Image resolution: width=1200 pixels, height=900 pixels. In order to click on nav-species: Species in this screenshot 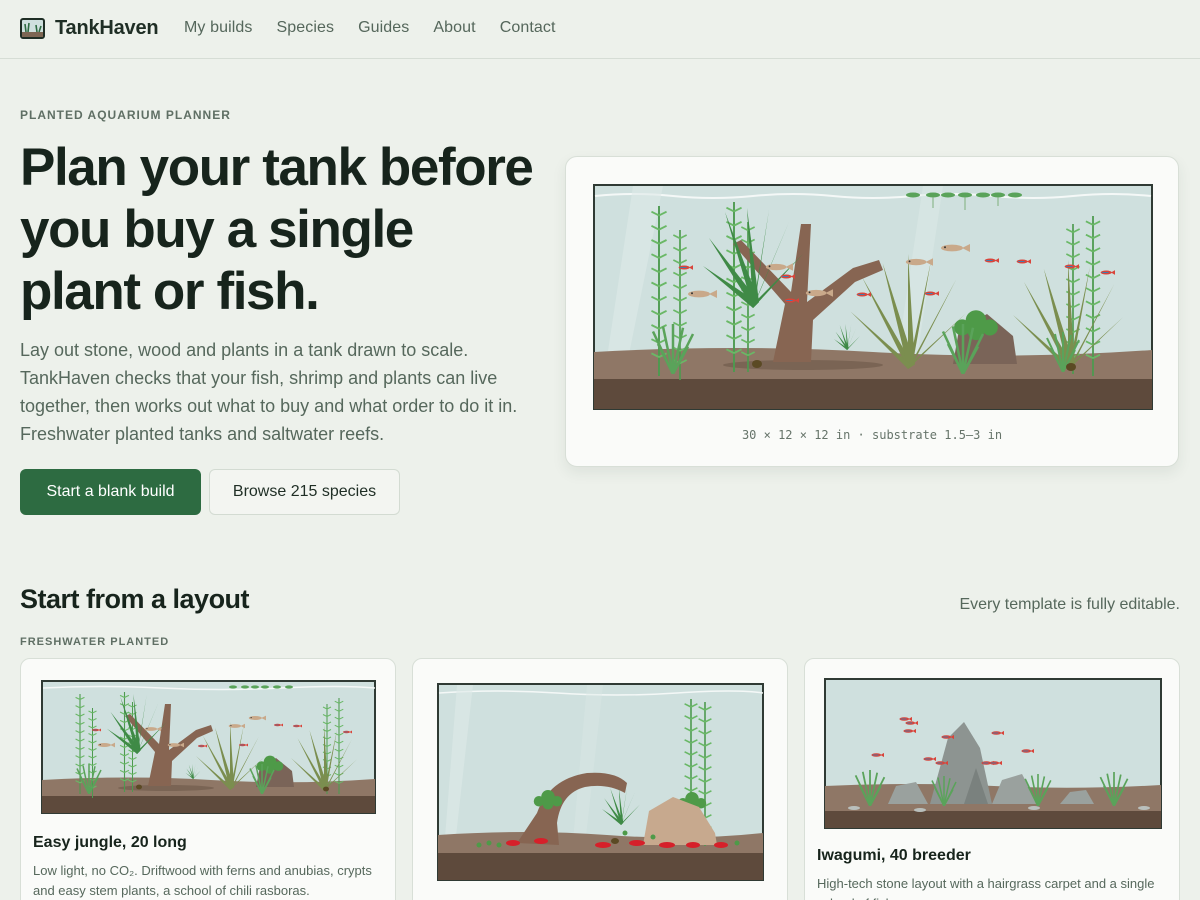, I will do `click(305, 28)`.